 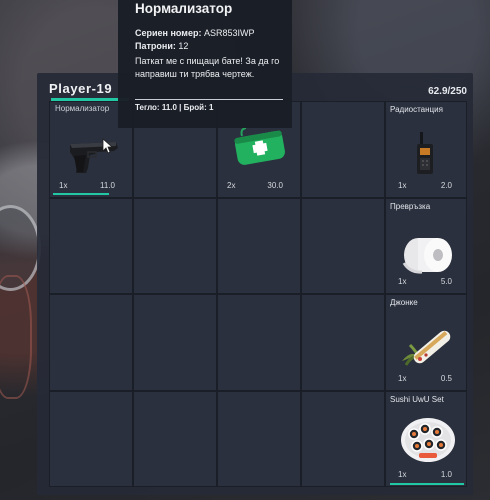 I want to click on slot-item-name: Sushi UwU Set, so click(x=417, y=399).